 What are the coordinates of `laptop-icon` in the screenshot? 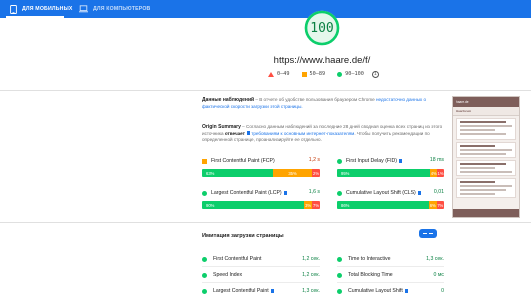 It's located at (83, 9).